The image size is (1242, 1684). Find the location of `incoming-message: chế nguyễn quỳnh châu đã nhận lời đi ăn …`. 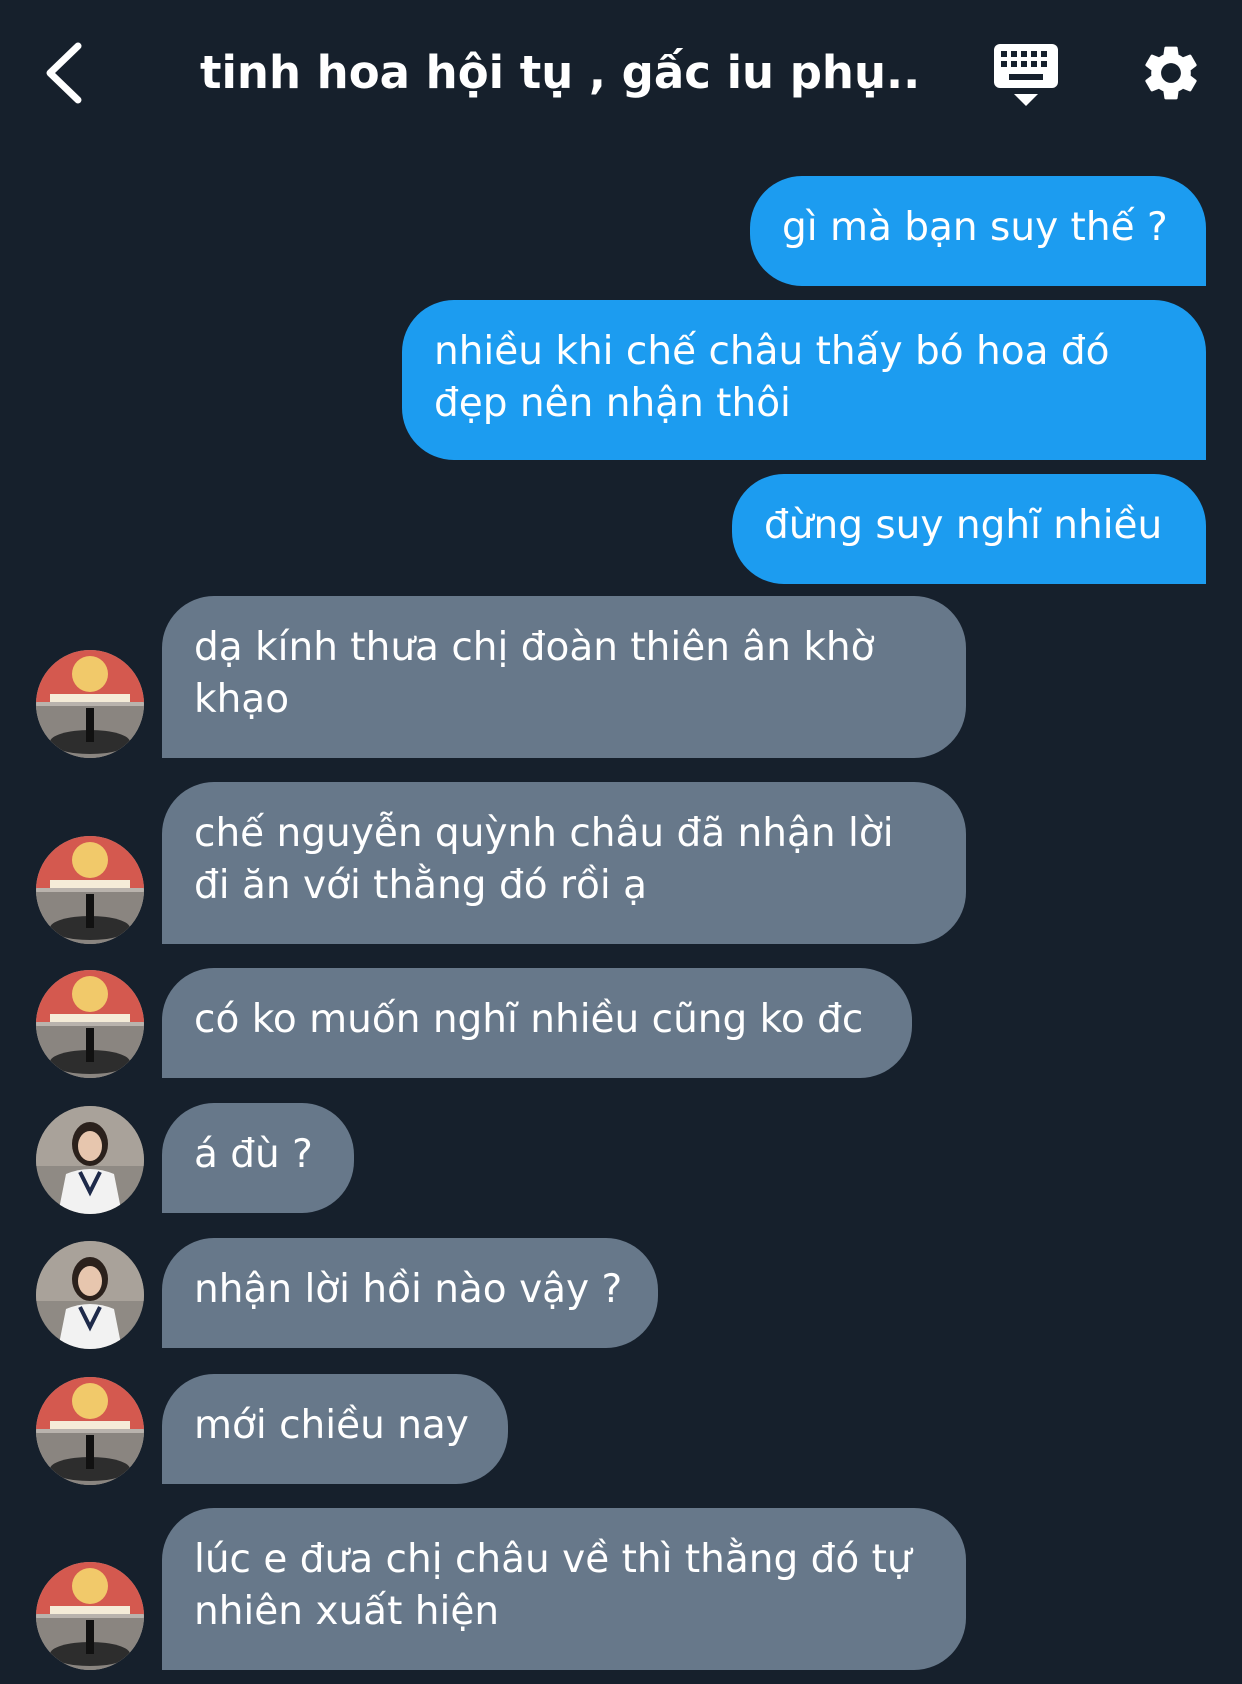

incoming-message: chế nguyễn quỳnh châu đã nhận lời đi ăn … is located at coordinates (564, 863).